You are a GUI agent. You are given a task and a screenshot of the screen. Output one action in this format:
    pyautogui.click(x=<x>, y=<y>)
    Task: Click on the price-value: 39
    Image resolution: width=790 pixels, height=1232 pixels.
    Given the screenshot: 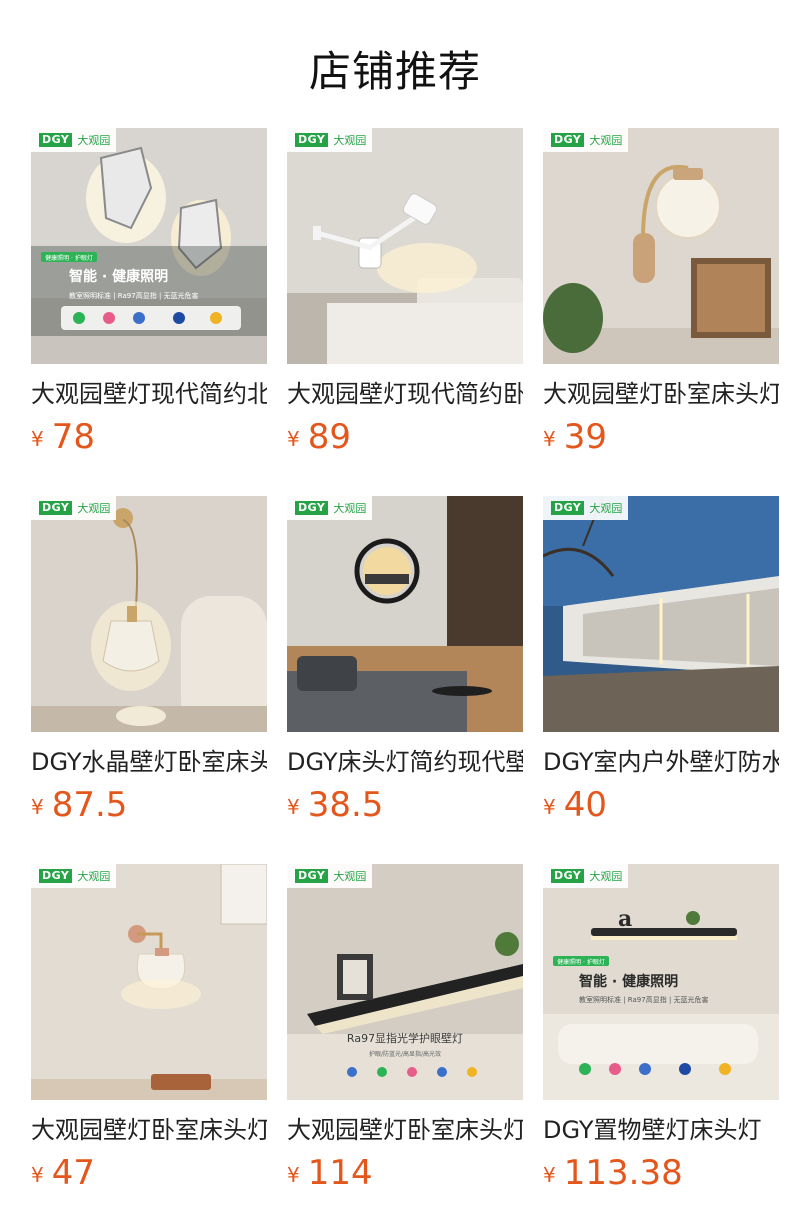 What is the action you would take?
    pyautogui.click(x=585, y=437)
    